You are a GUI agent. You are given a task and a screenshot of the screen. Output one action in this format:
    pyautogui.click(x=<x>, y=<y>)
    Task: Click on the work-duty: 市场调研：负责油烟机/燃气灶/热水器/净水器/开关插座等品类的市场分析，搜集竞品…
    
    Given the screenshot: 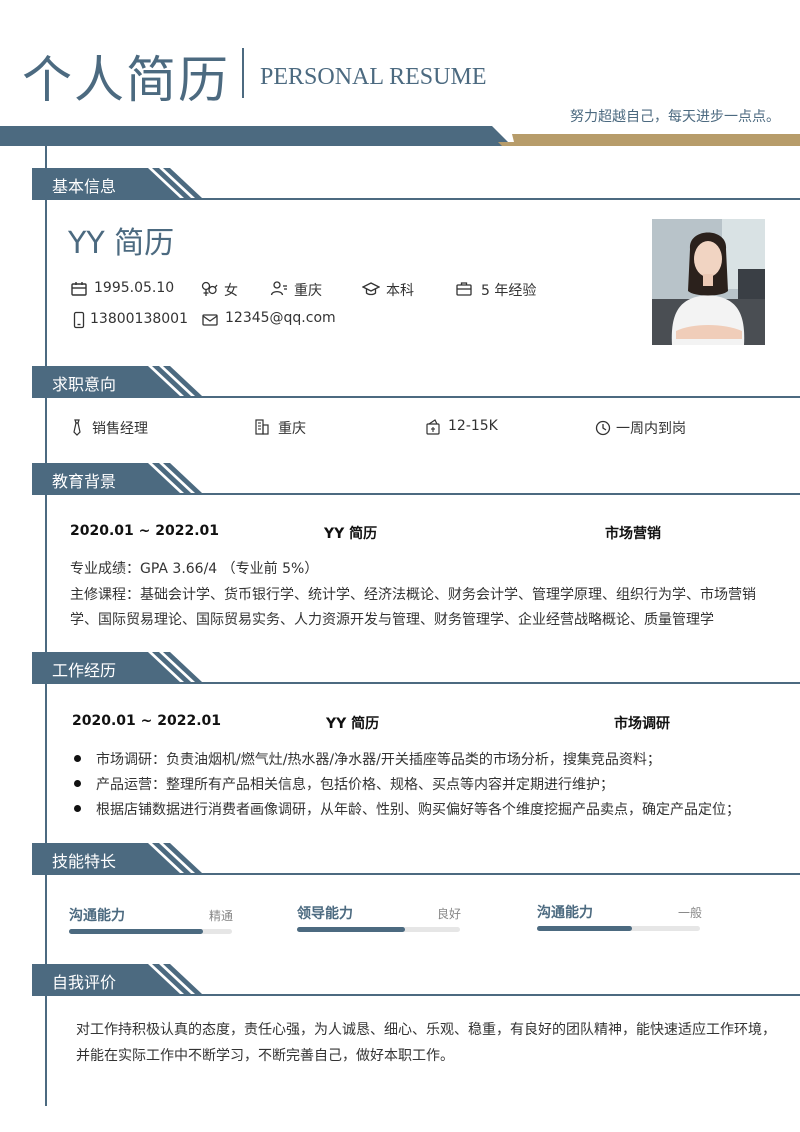 What is the action you would take?
    pyautogui.click(x=378, y=760)
    